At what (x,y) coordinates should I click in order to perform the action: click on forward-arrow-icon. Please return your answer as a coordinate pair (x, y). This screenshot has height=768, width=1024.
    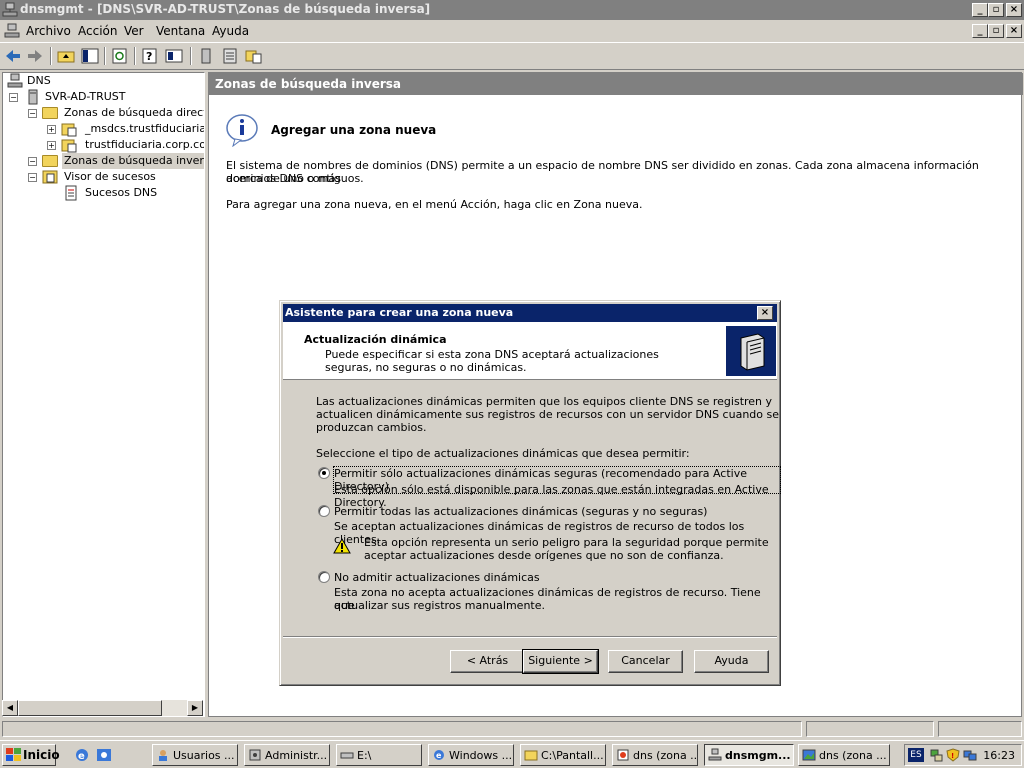
    Looking at the image, I should click on (35, 56).